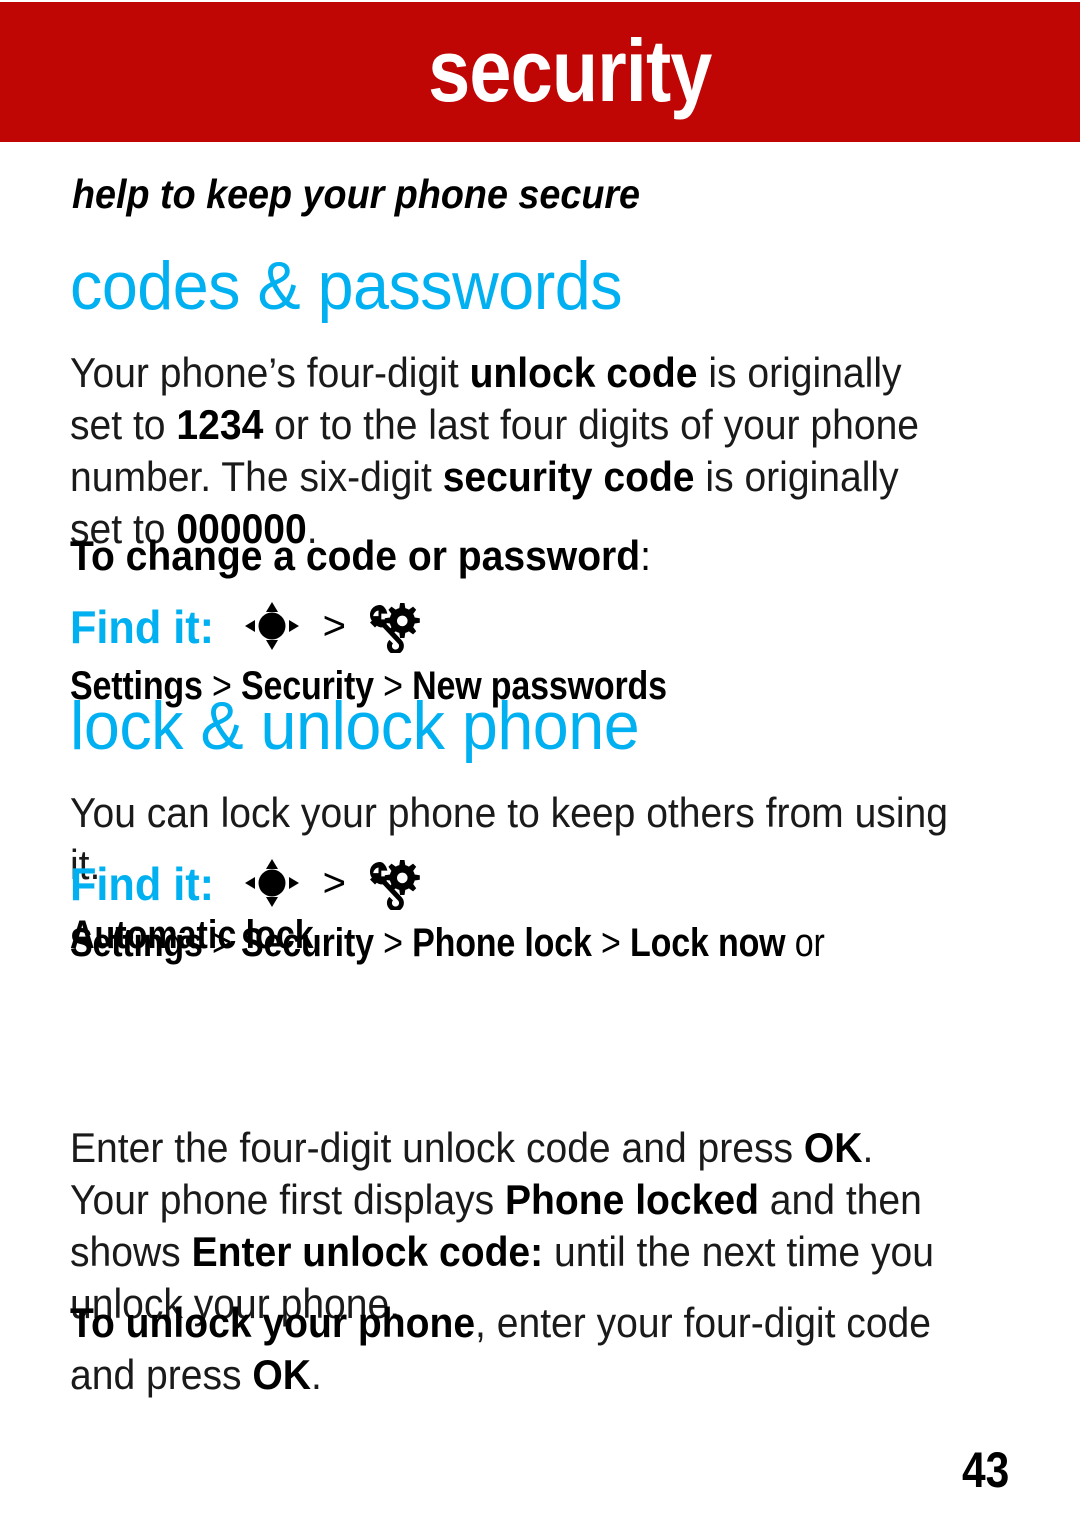  I want to click on section-heading-codes-passwords: codes & passwords, so click(346, 286).